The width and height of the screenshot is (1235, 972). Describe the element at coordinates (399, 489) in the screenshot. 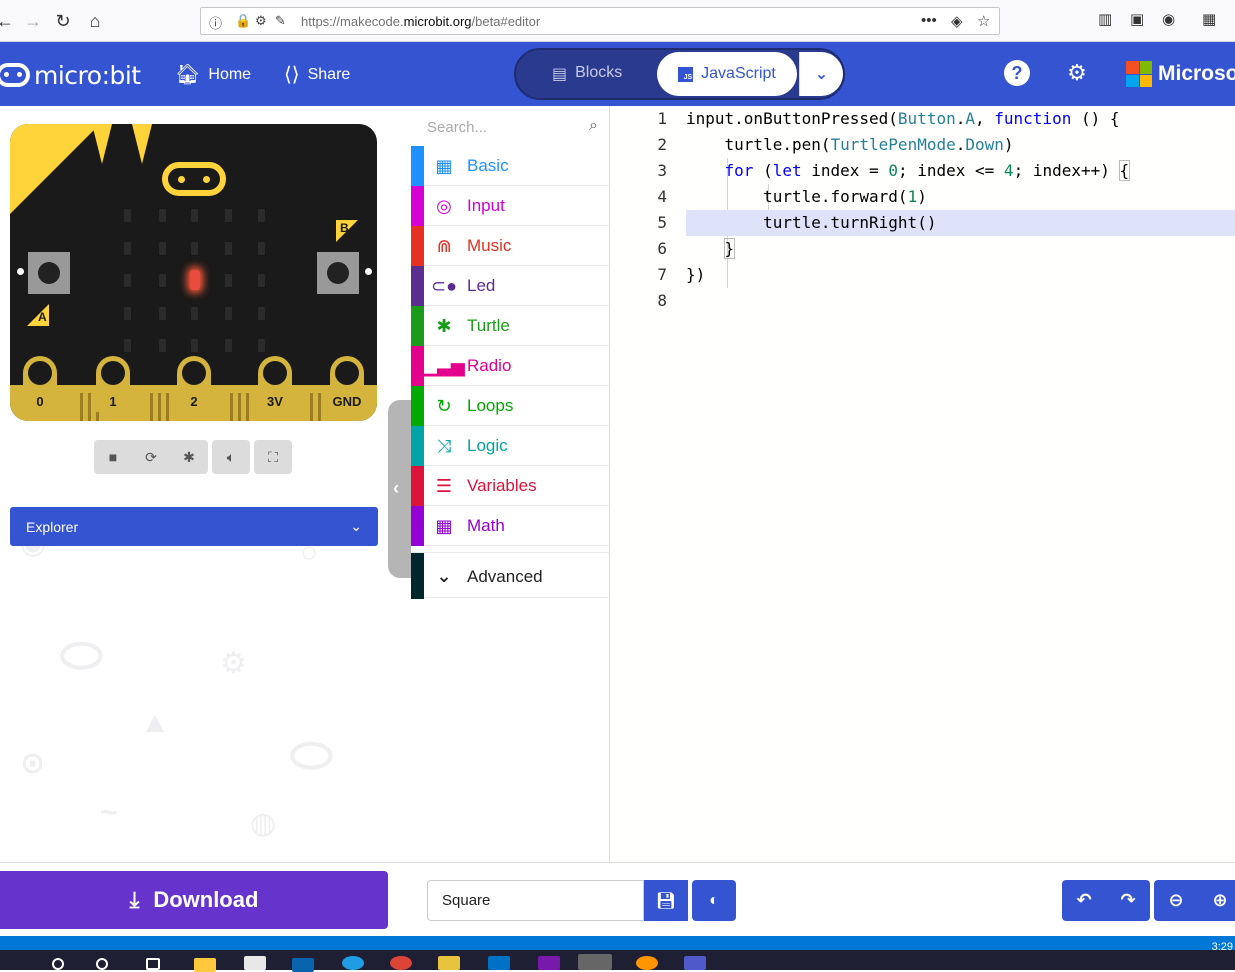

I see `collapse-simulator-handle: ‹` at that location.